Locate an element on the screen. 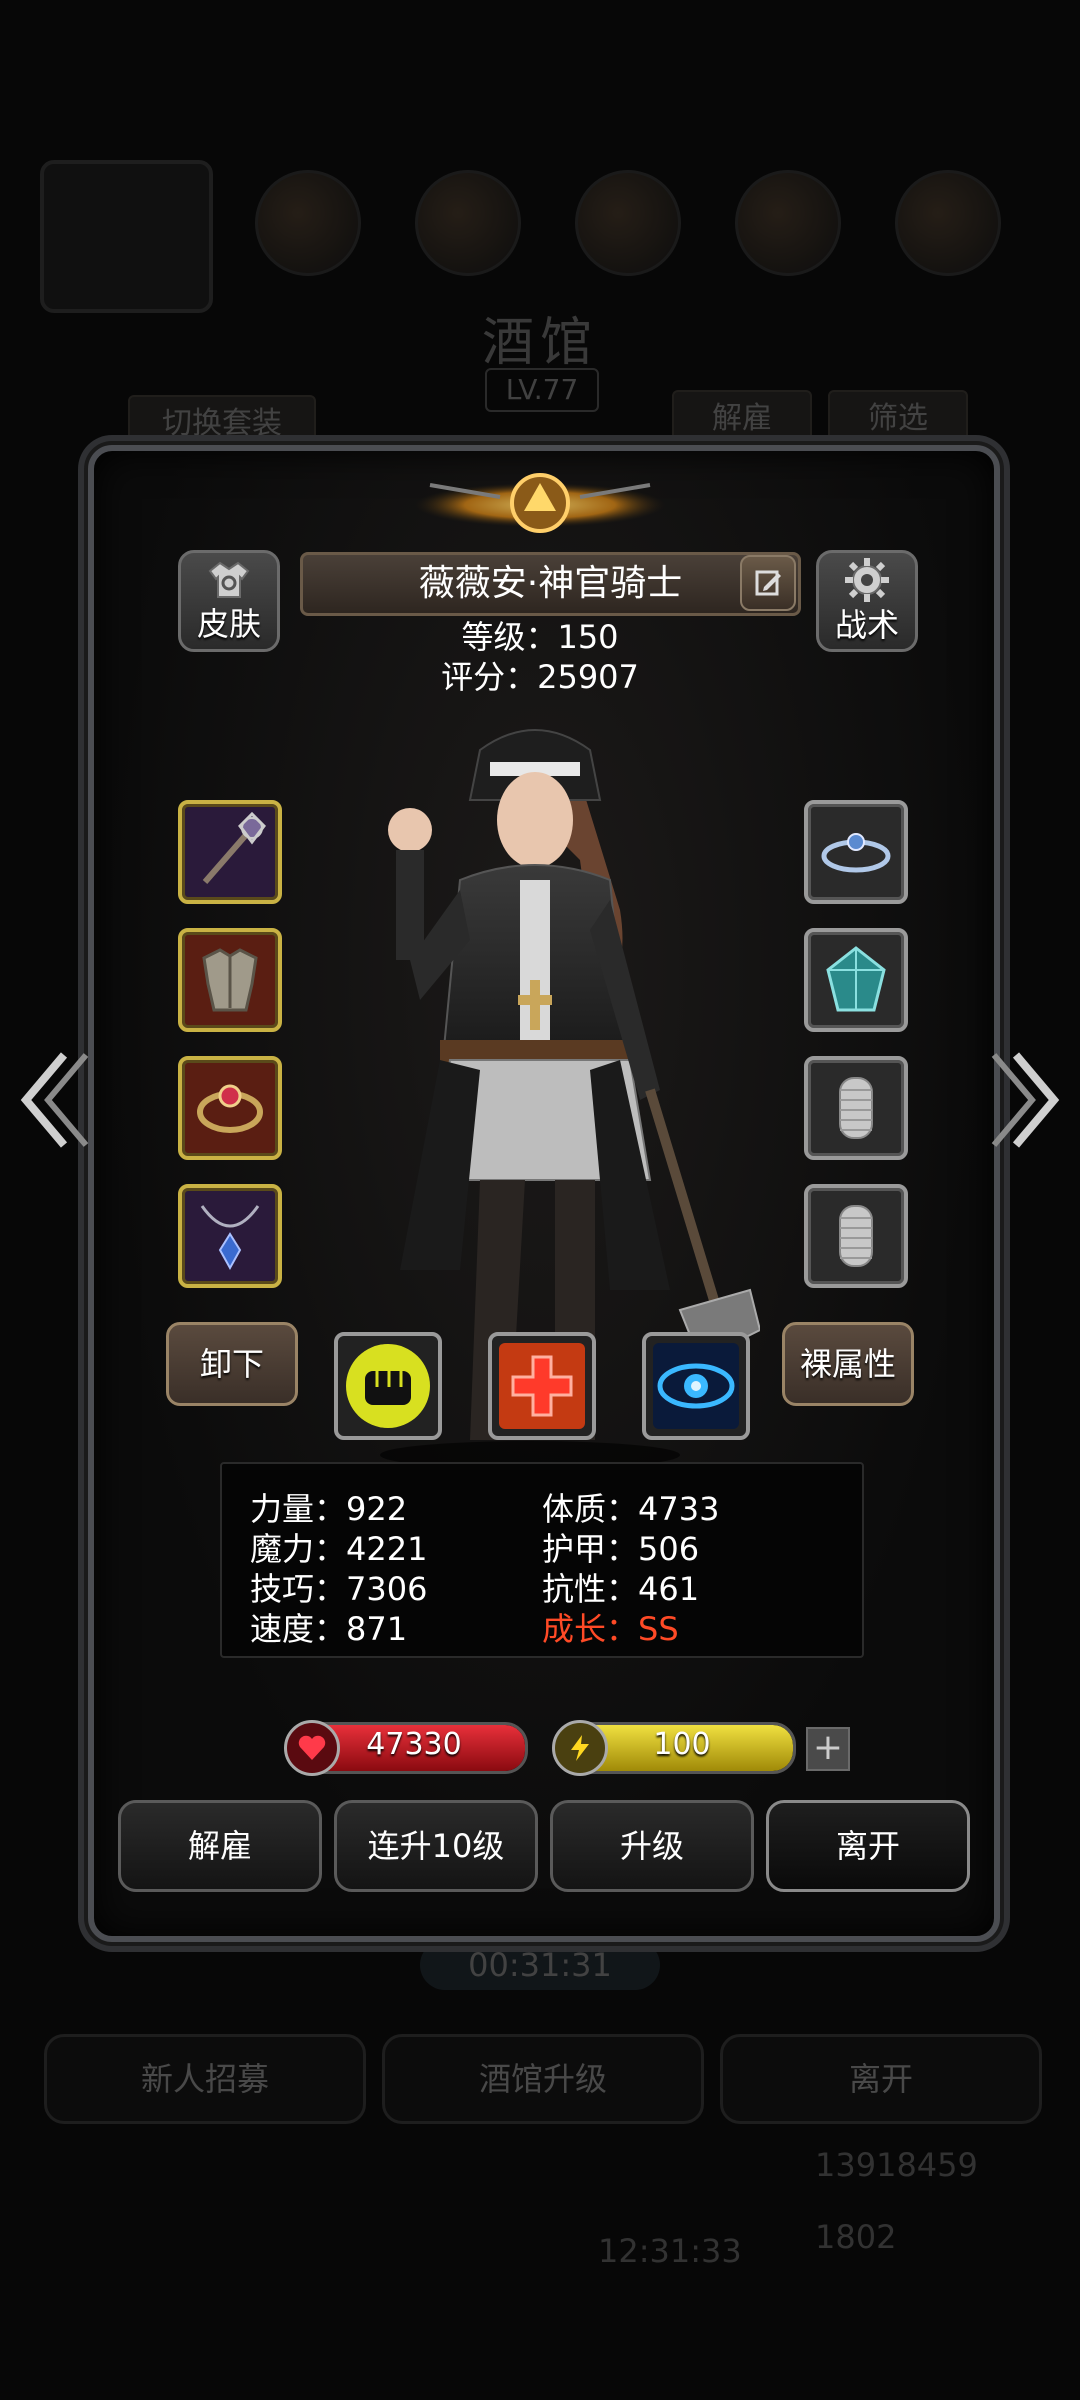 Image resolution: width=1080 pixels, height=2400 pixels. crystal-icon is located at coordinates (856, 979).